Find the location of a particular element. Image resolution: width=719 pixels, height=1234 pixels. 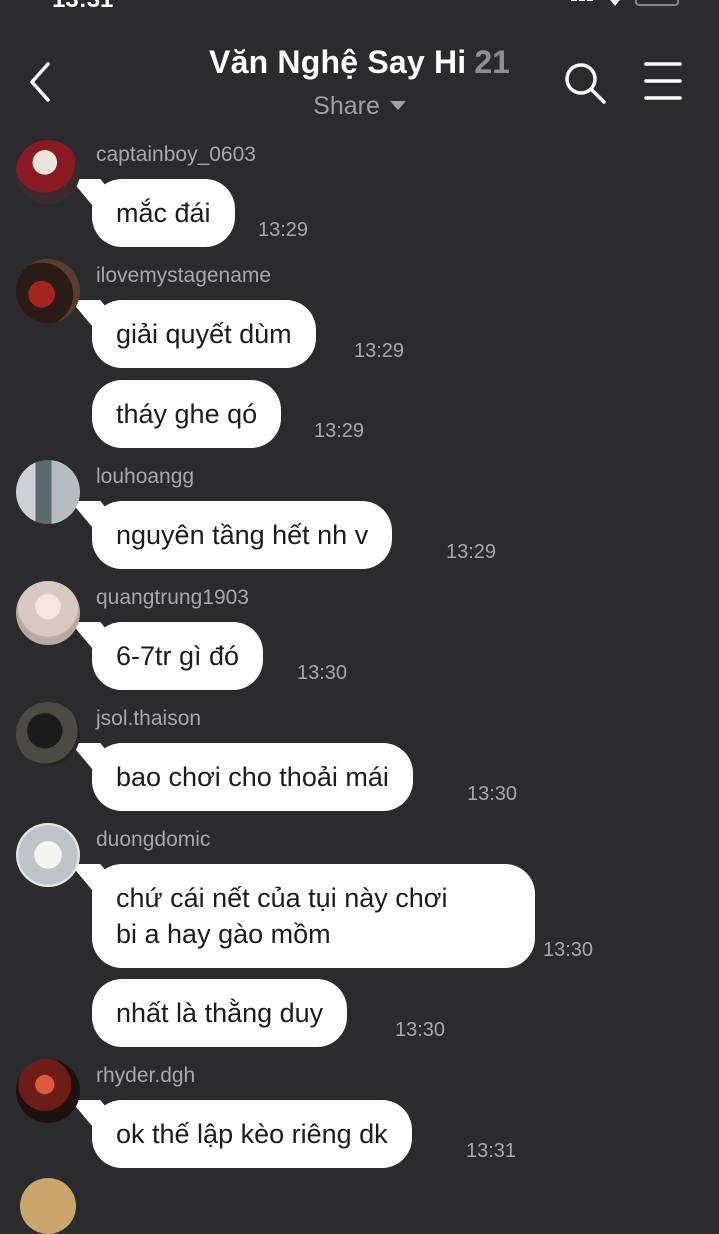

message-bubble: ok thế lập kèo riêng dk is located at coordinates (252, 1134).